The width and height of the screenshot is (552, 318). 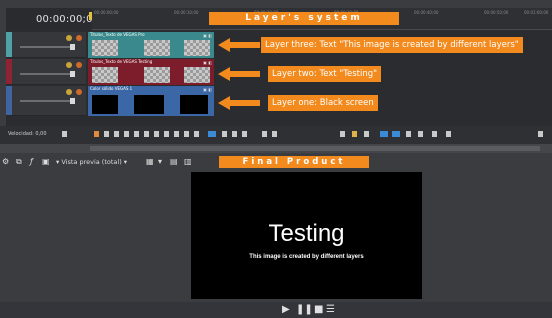 What do you see at coordinates (318, 309) in the screenshot?
I see `stop-icon: ■` at bounding box center [318, 309].